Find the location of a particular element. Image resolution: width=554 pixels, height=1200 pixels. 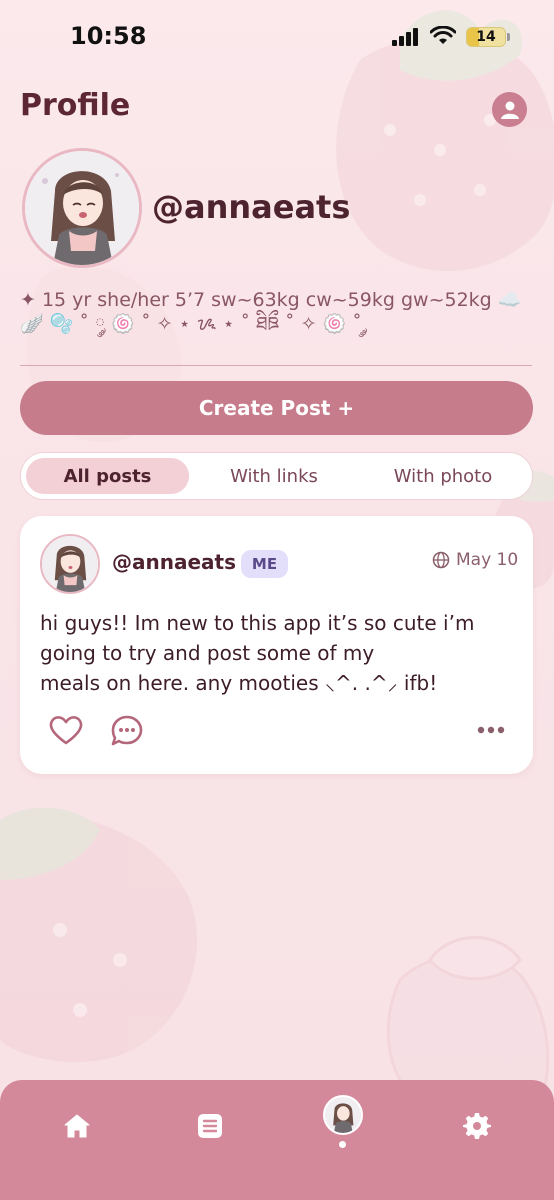

create-post-button: Create Post + is located at coordinates (276, 408).